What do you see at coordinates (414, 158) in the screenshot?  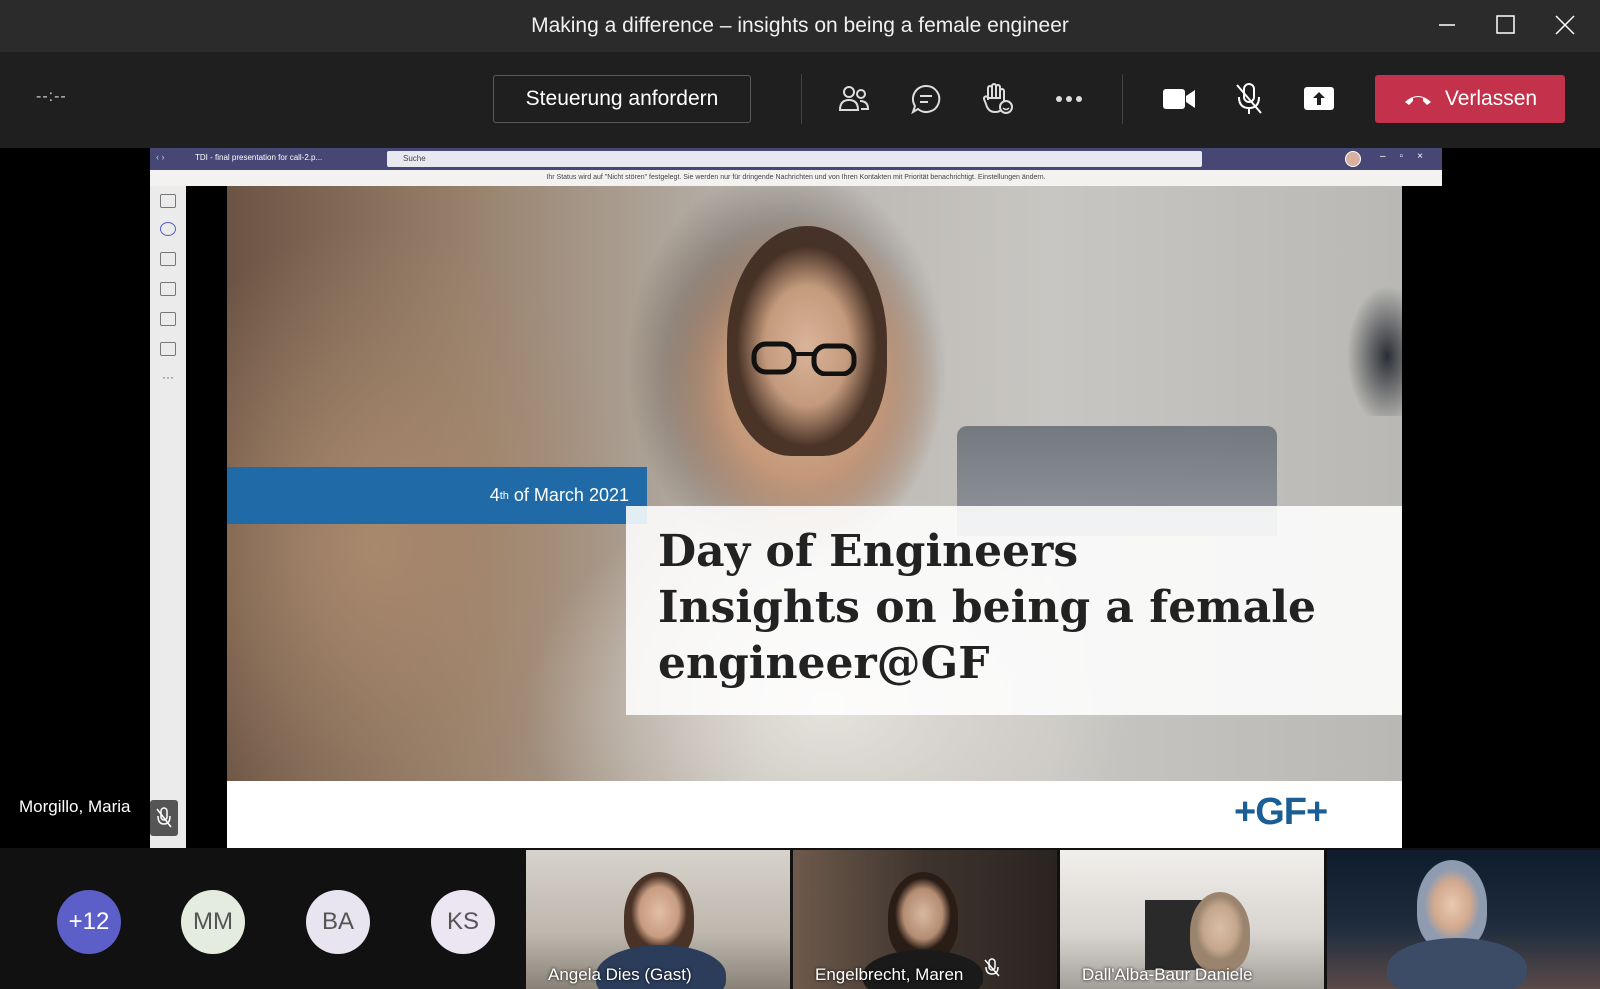 I see `shared-search-placeholder: Suche` at bounding box center [414, 158].